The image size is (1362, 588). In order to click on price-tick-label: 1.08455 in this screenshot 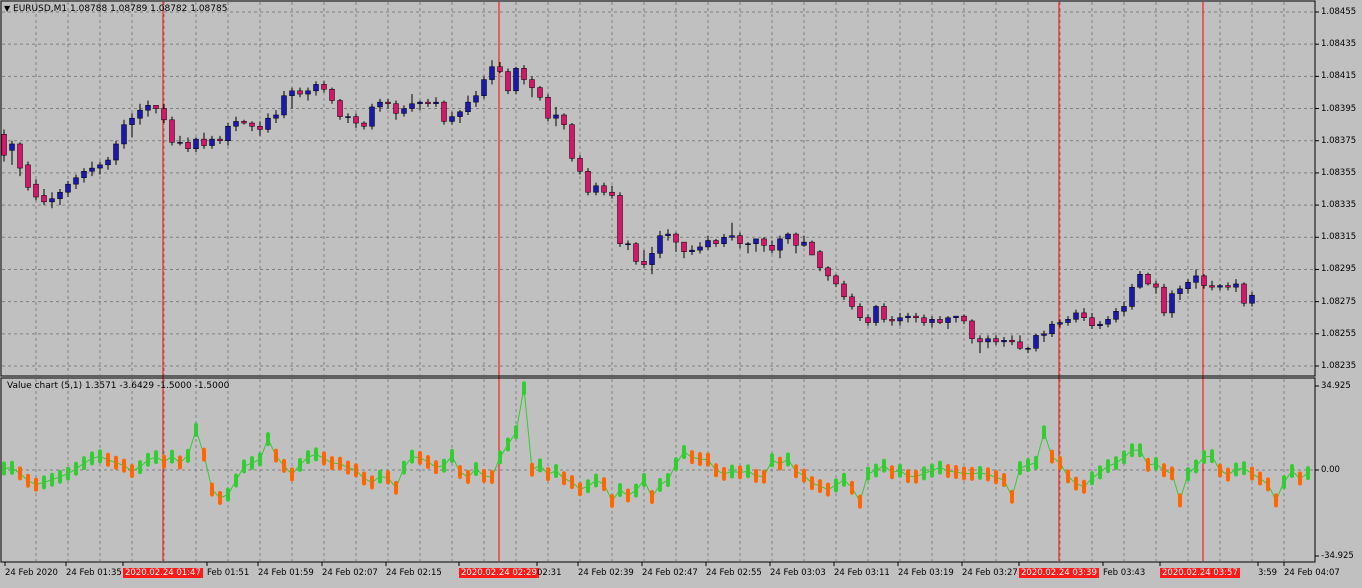, I will do `click(1339, 12)`.